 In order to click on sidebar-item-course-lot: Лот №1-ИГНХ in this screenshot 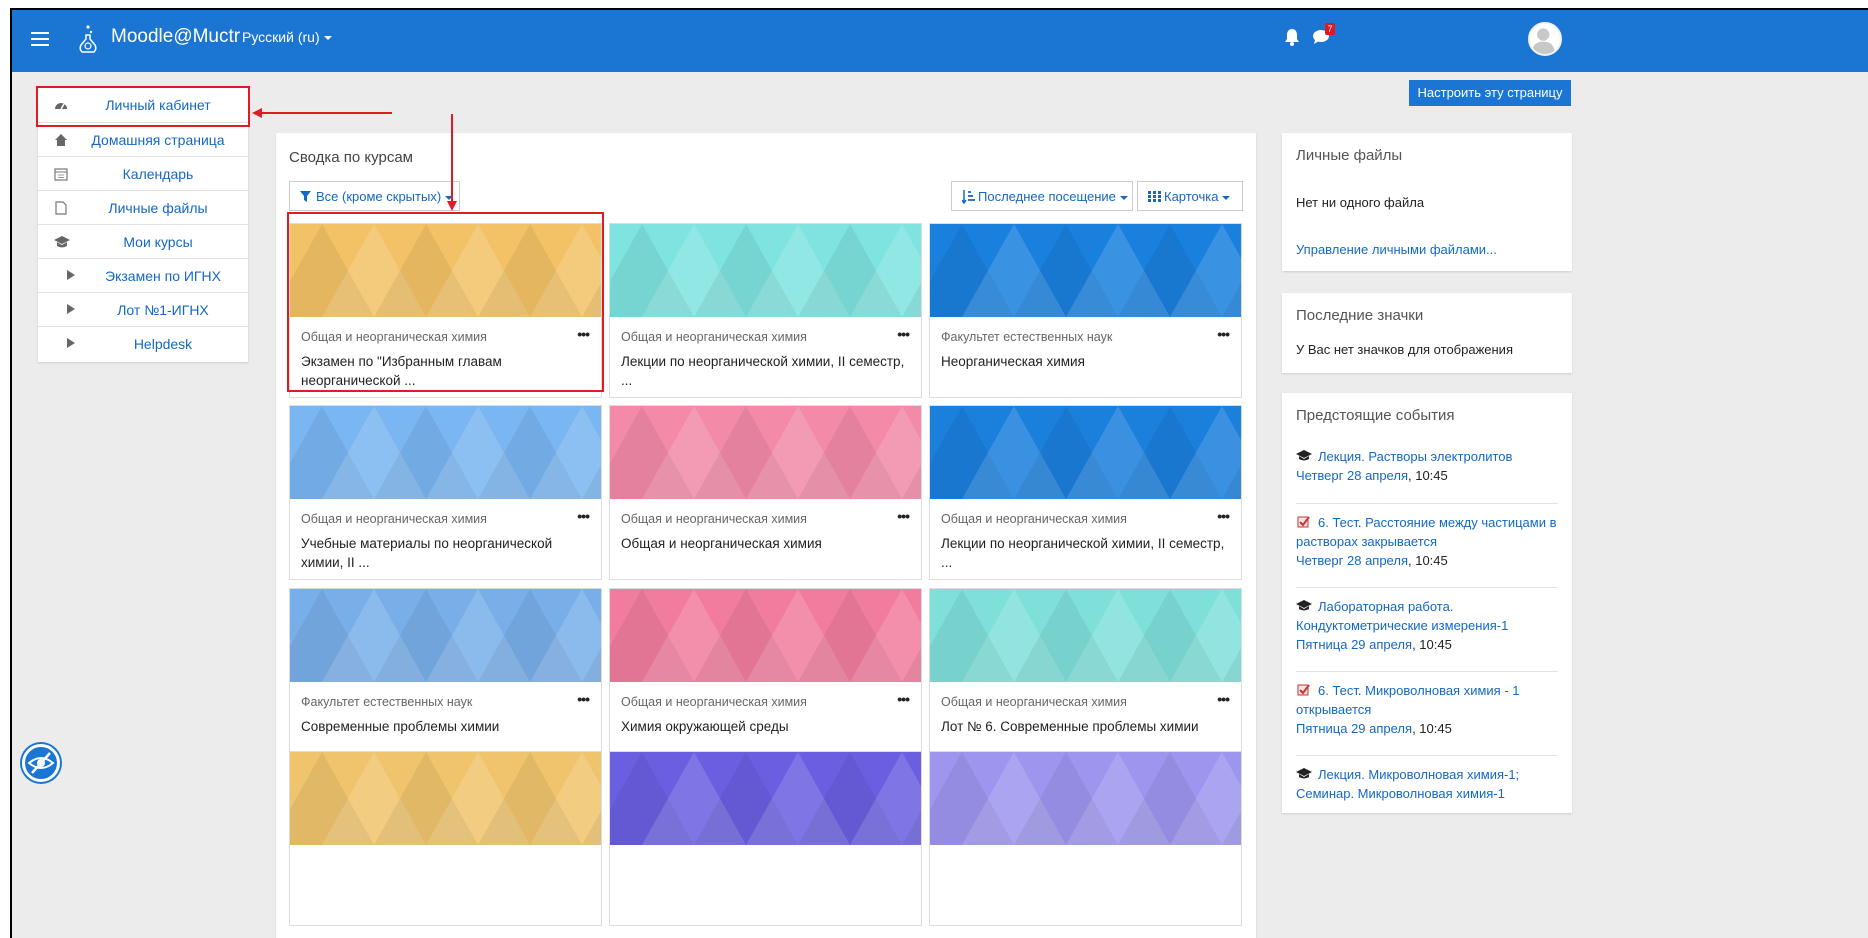, I will do `click(143, 309)`.